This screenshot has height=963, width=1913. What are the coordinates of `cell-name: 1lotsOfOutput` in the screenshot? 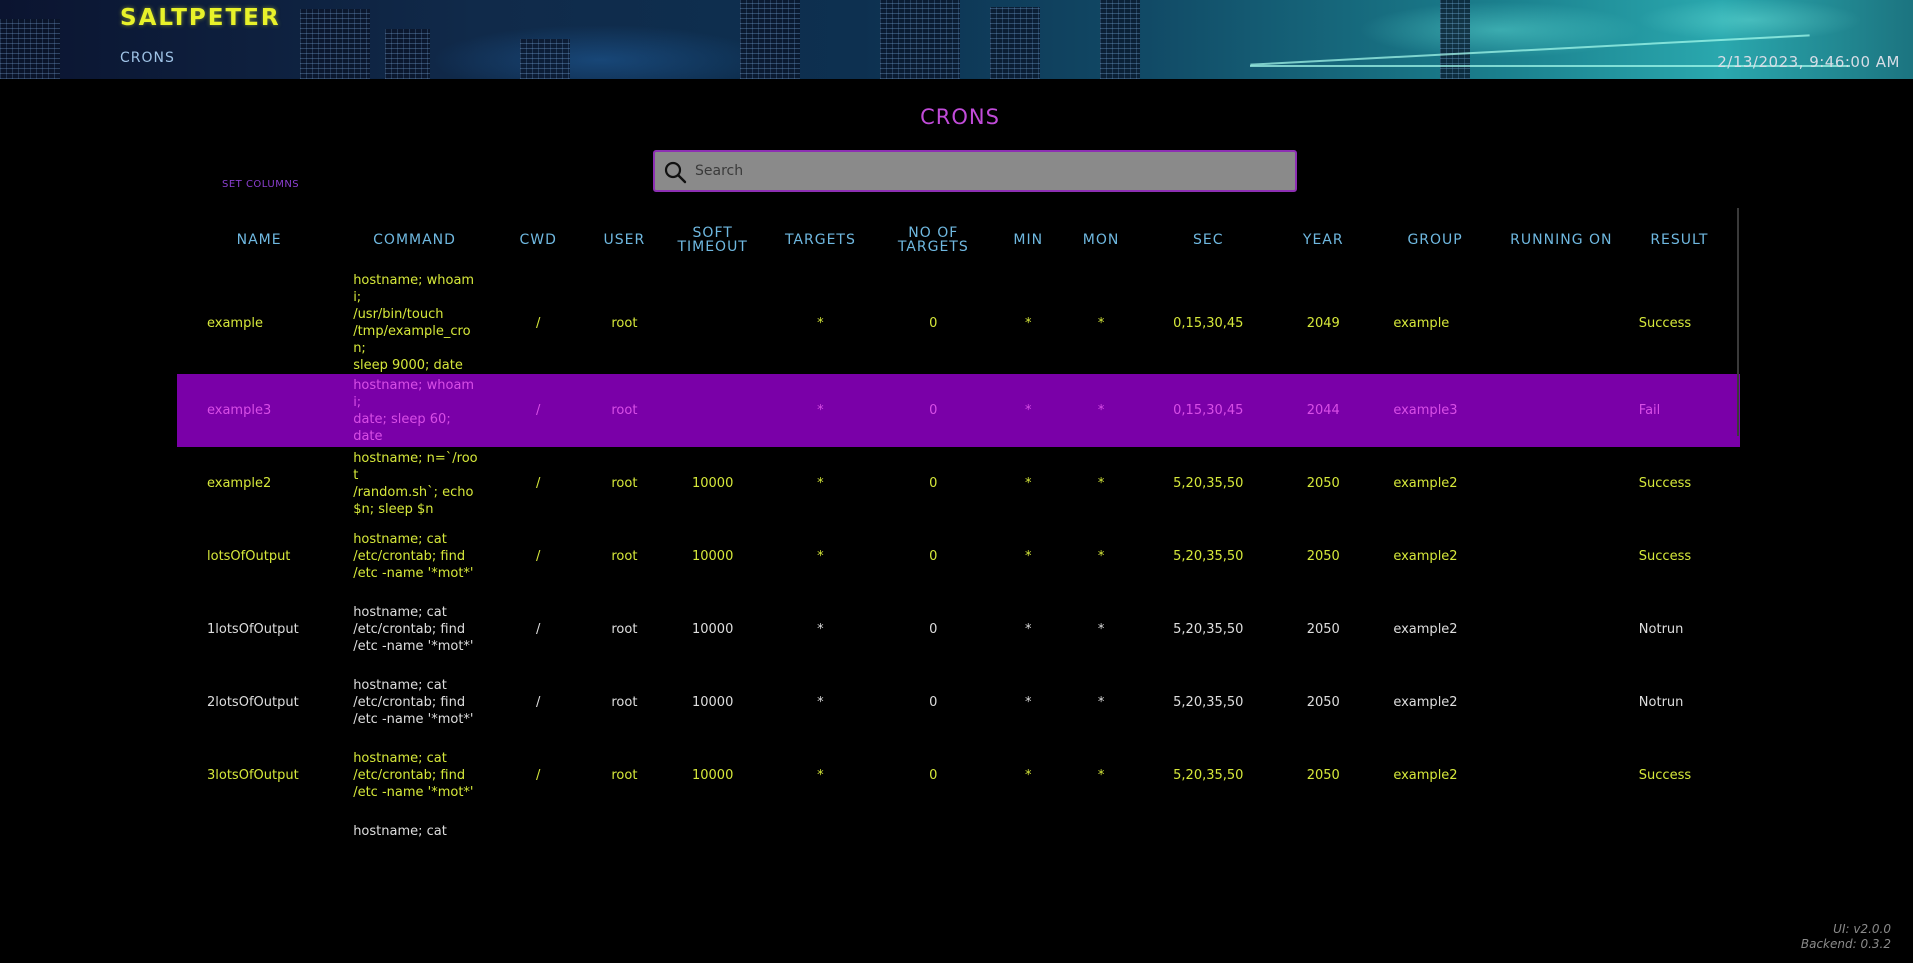 It's located at (253, 629).